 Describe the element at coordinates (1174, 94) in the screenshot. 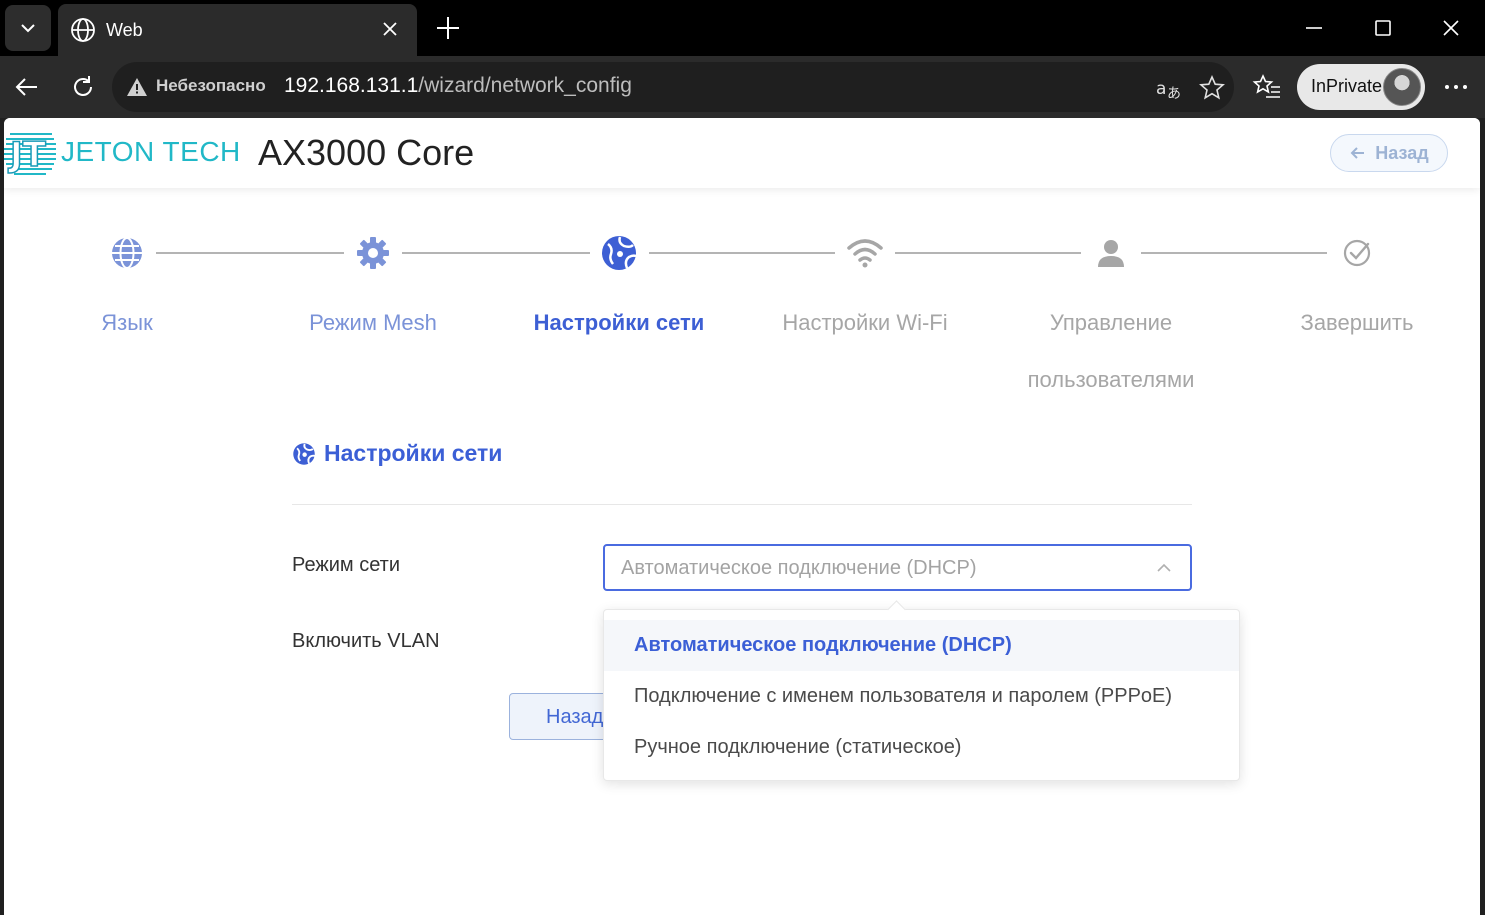

I see `svg-text: あ` at that location.